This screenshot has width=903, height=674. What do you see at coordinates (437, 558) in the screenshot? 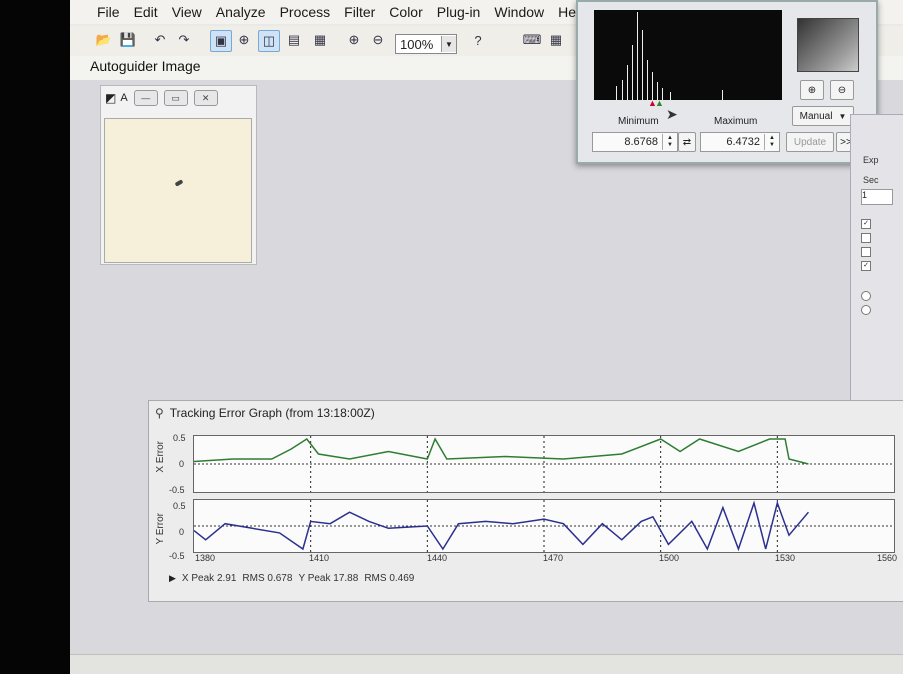
I see `x-tick-label: 1440` at bounding box center [437, 558].